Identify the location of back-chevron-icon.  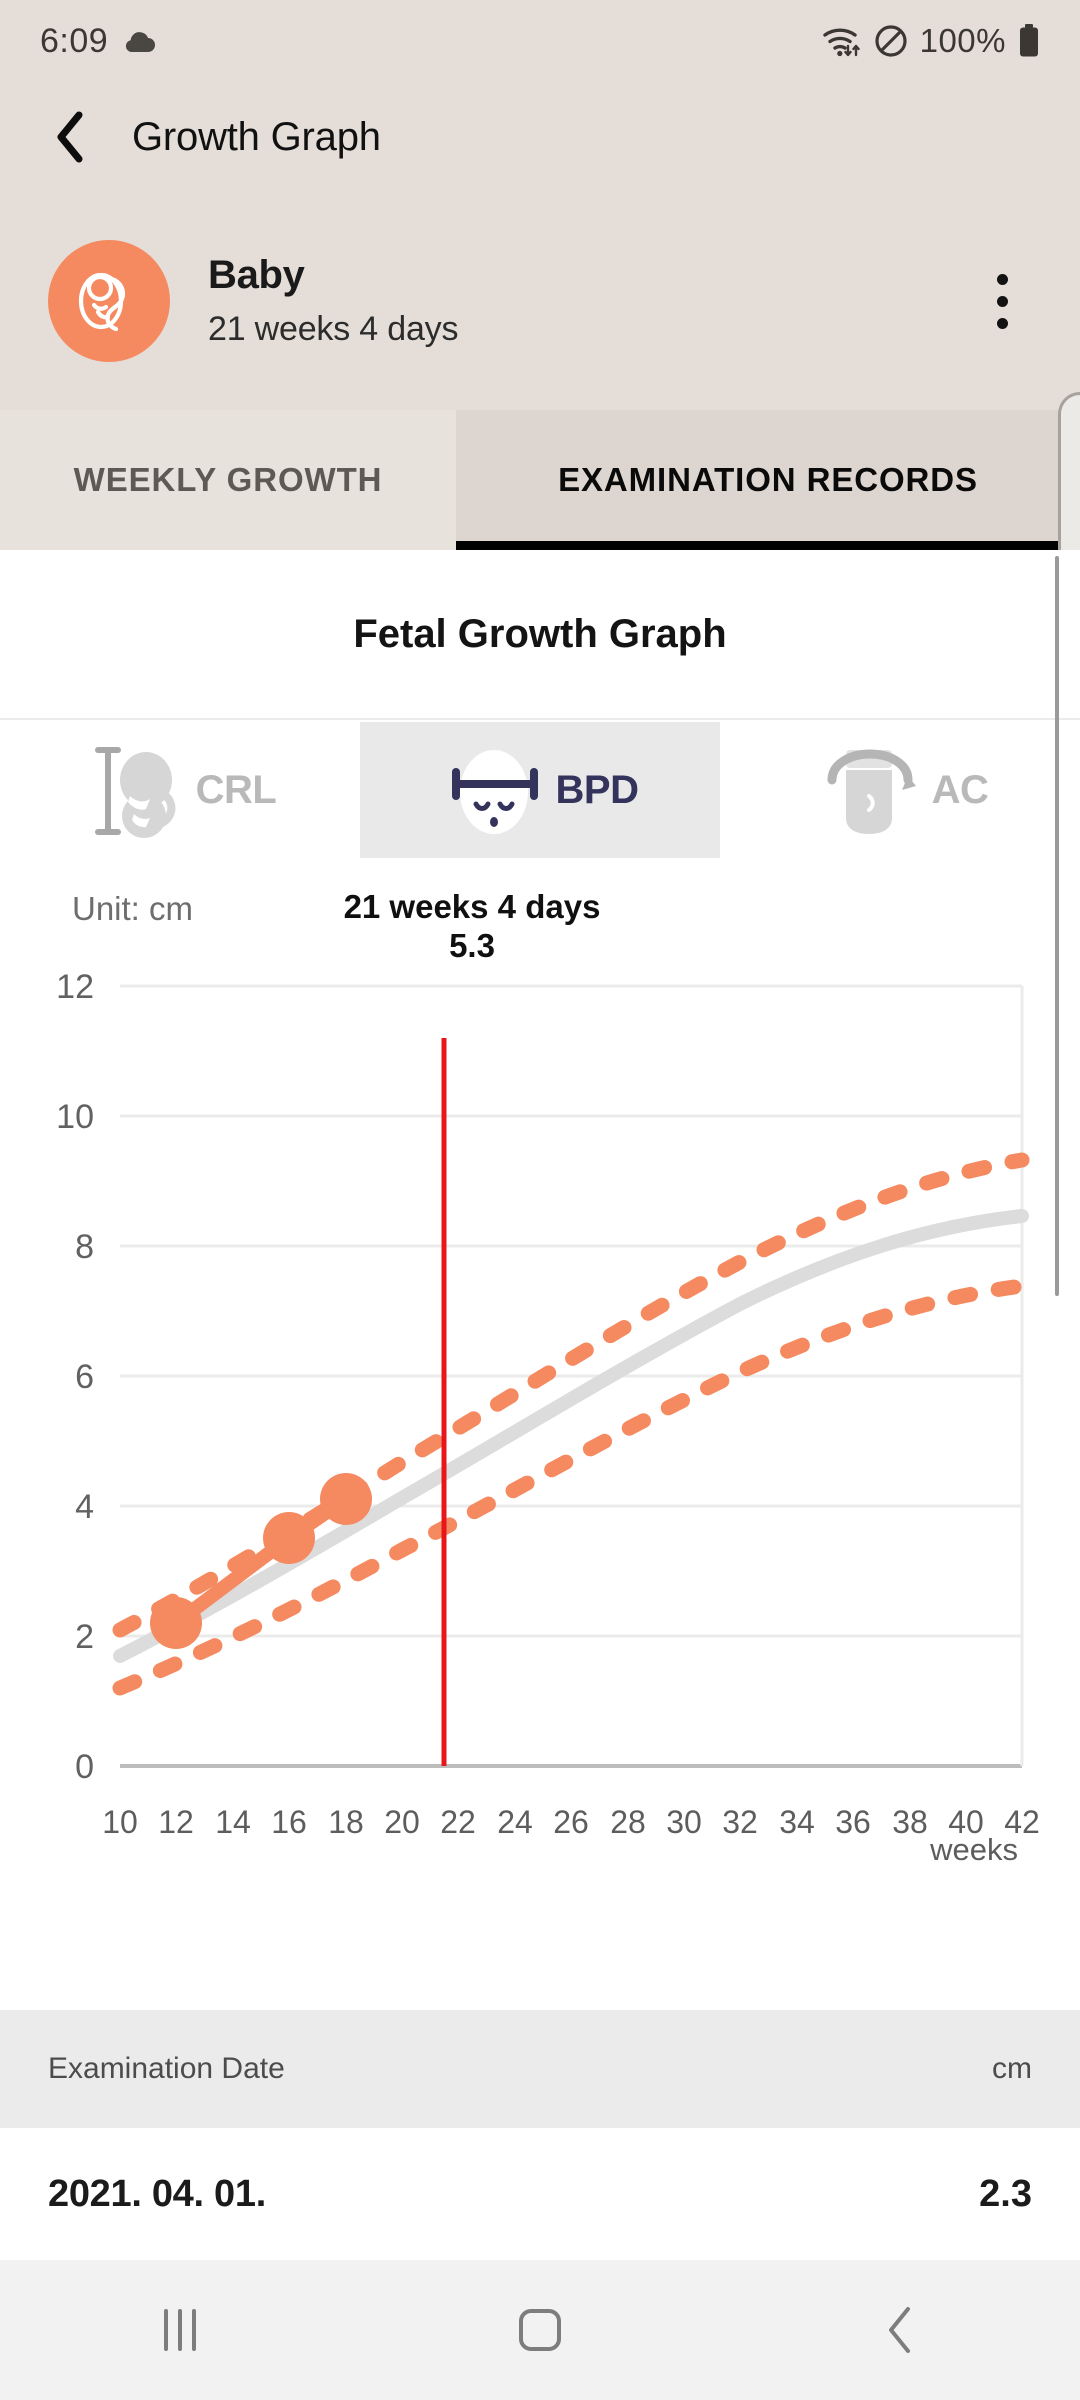
(70, 137).